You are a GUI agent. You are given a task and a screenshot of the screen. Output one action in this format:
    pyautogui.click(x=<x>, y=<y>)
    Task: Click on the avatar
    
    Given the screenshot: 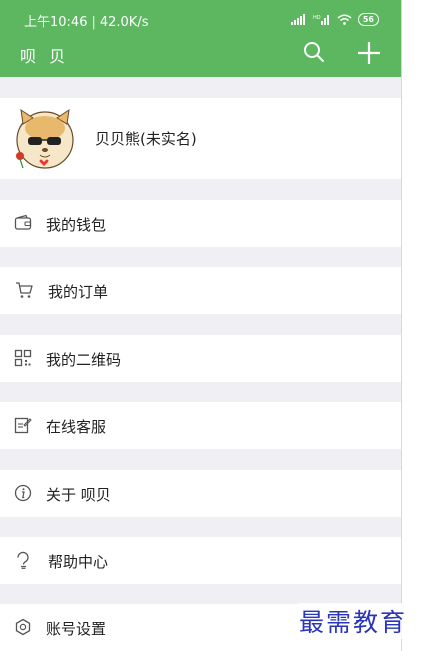 What is the action you would take?
    pyautogui.click(x=45, y=138)
    